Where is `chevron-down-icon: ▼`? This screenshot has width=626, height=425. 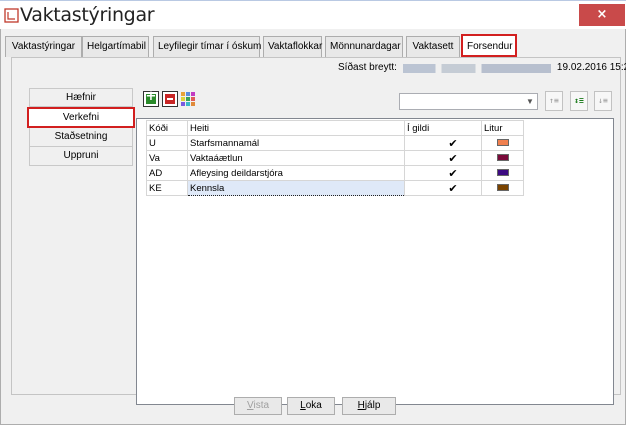
chevron-down-icon: ▼ is located at coordinates (530, 101).